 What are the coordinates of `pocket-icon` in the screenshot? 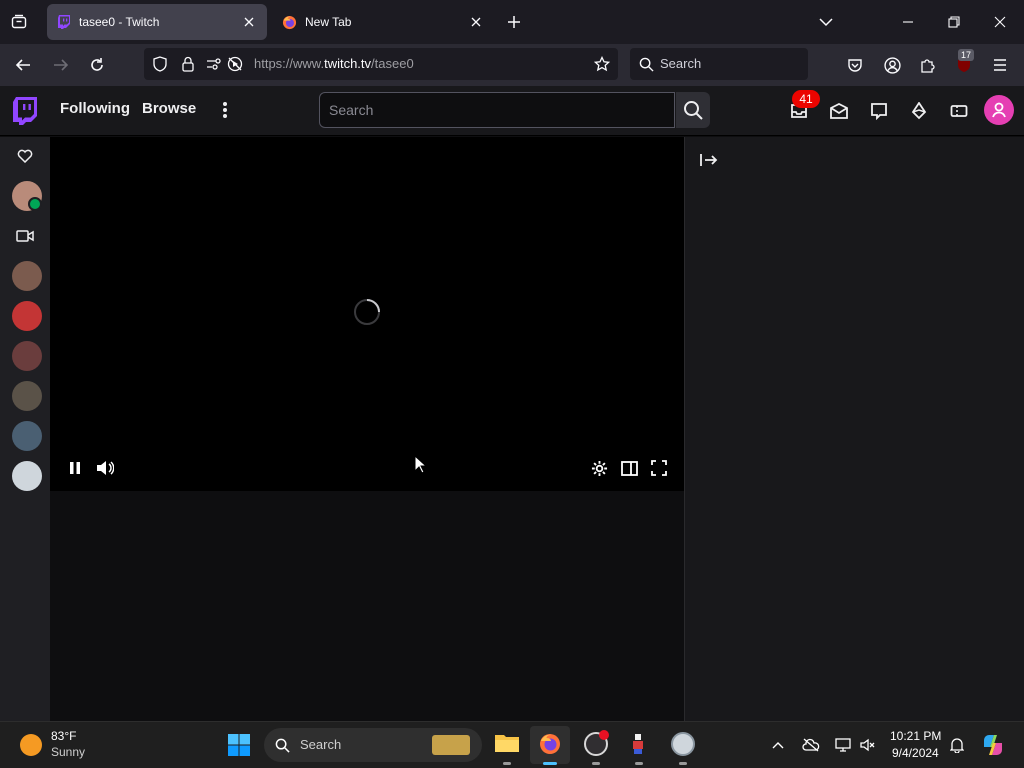 It's located at (855, 65).